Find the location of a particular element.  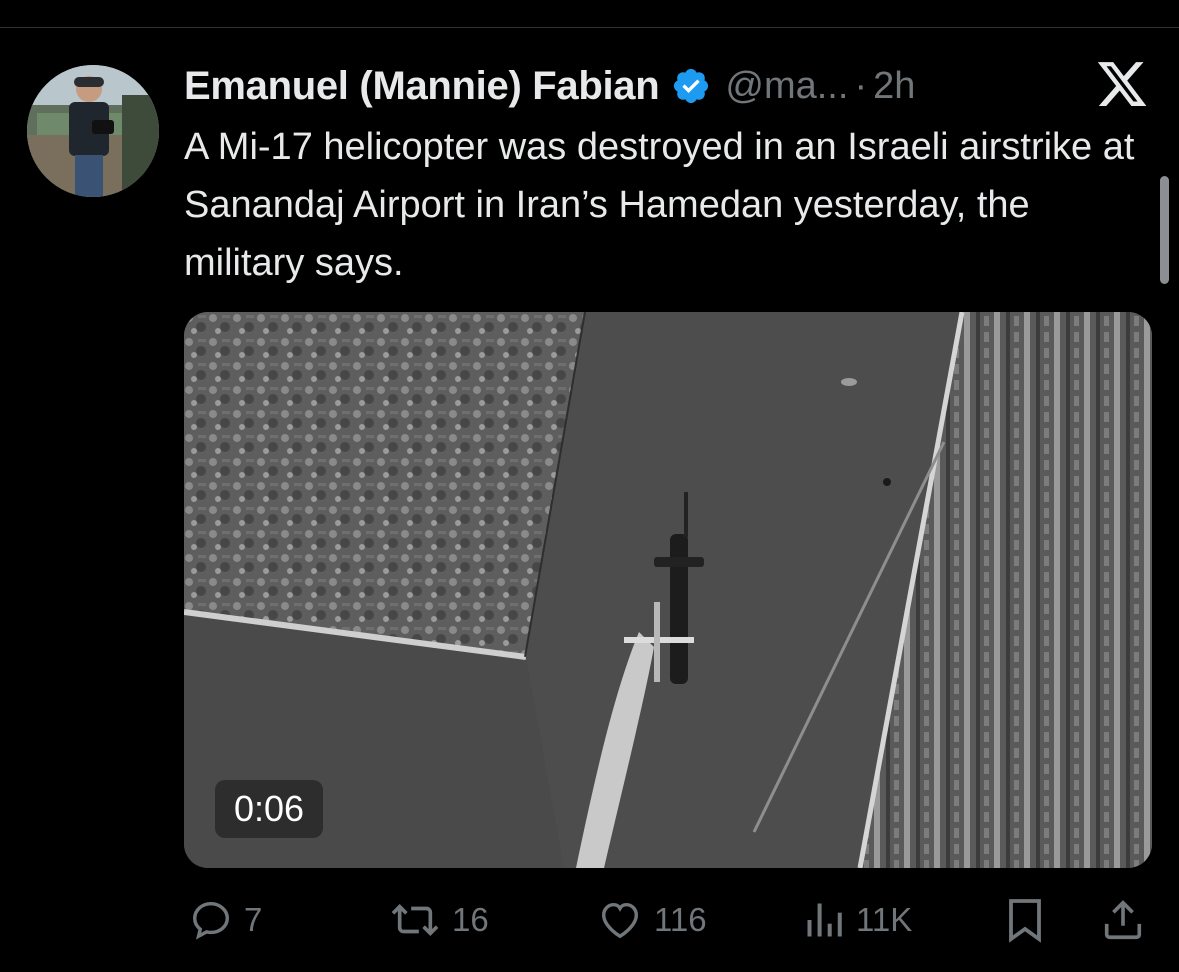

repost-count: 16 is located at coordinates (470, 919).